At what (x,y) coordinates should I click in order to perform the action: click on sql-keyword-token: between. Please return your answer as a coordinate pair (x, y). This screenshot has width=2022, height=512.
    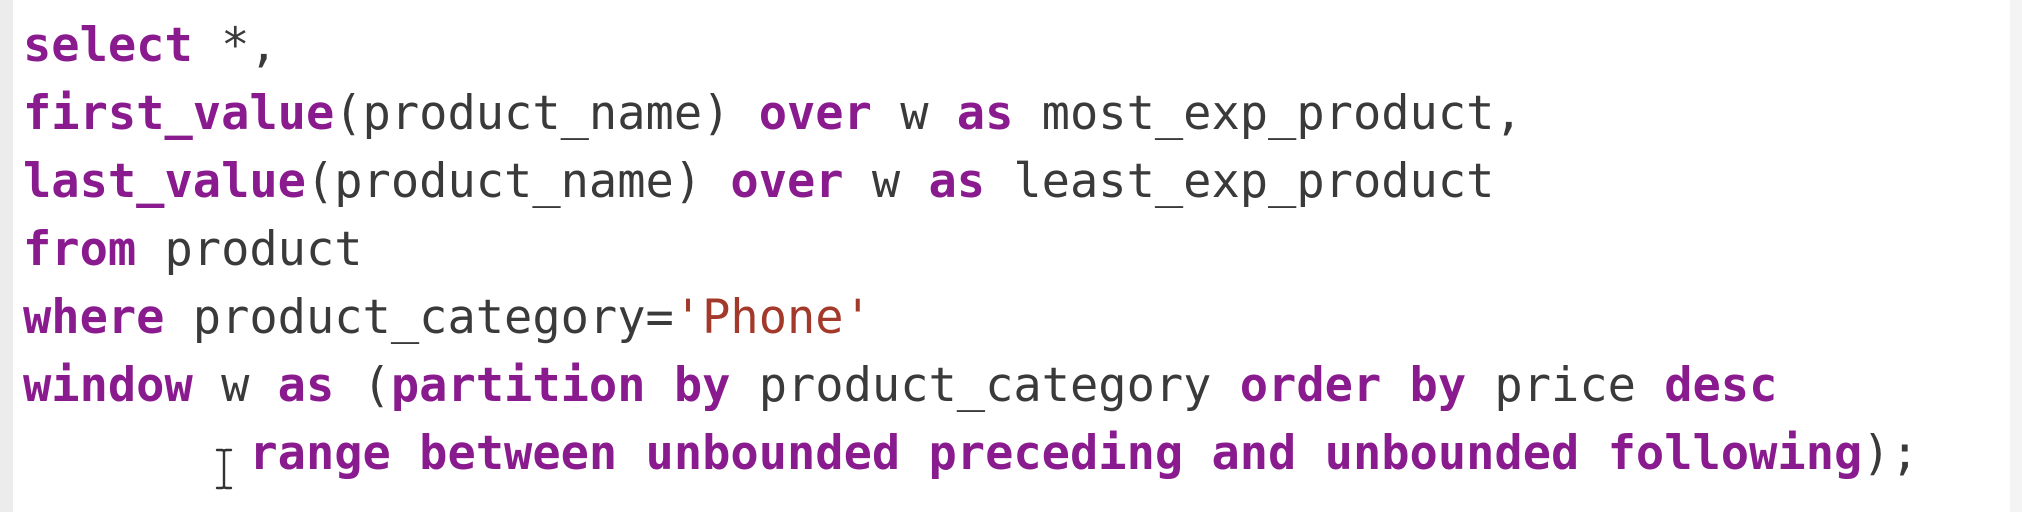
    Looking at the image, I should click on (518, 453).